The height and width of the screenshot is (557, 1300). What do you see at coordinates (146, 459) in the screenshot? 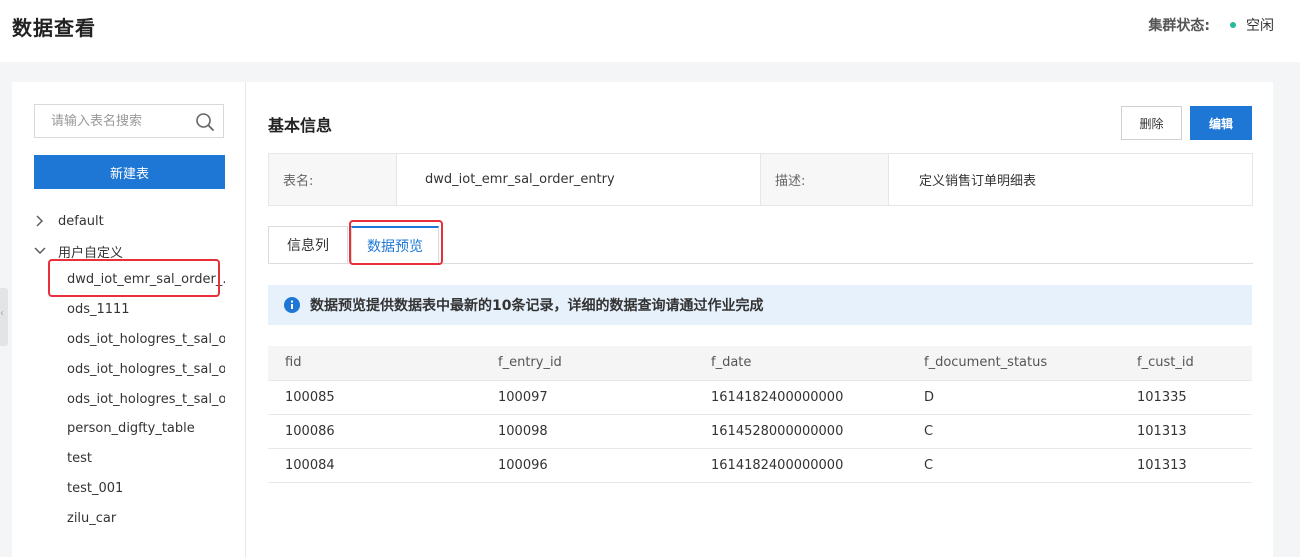
I see `tree-item-table: test` at bounding box center [146, 459].